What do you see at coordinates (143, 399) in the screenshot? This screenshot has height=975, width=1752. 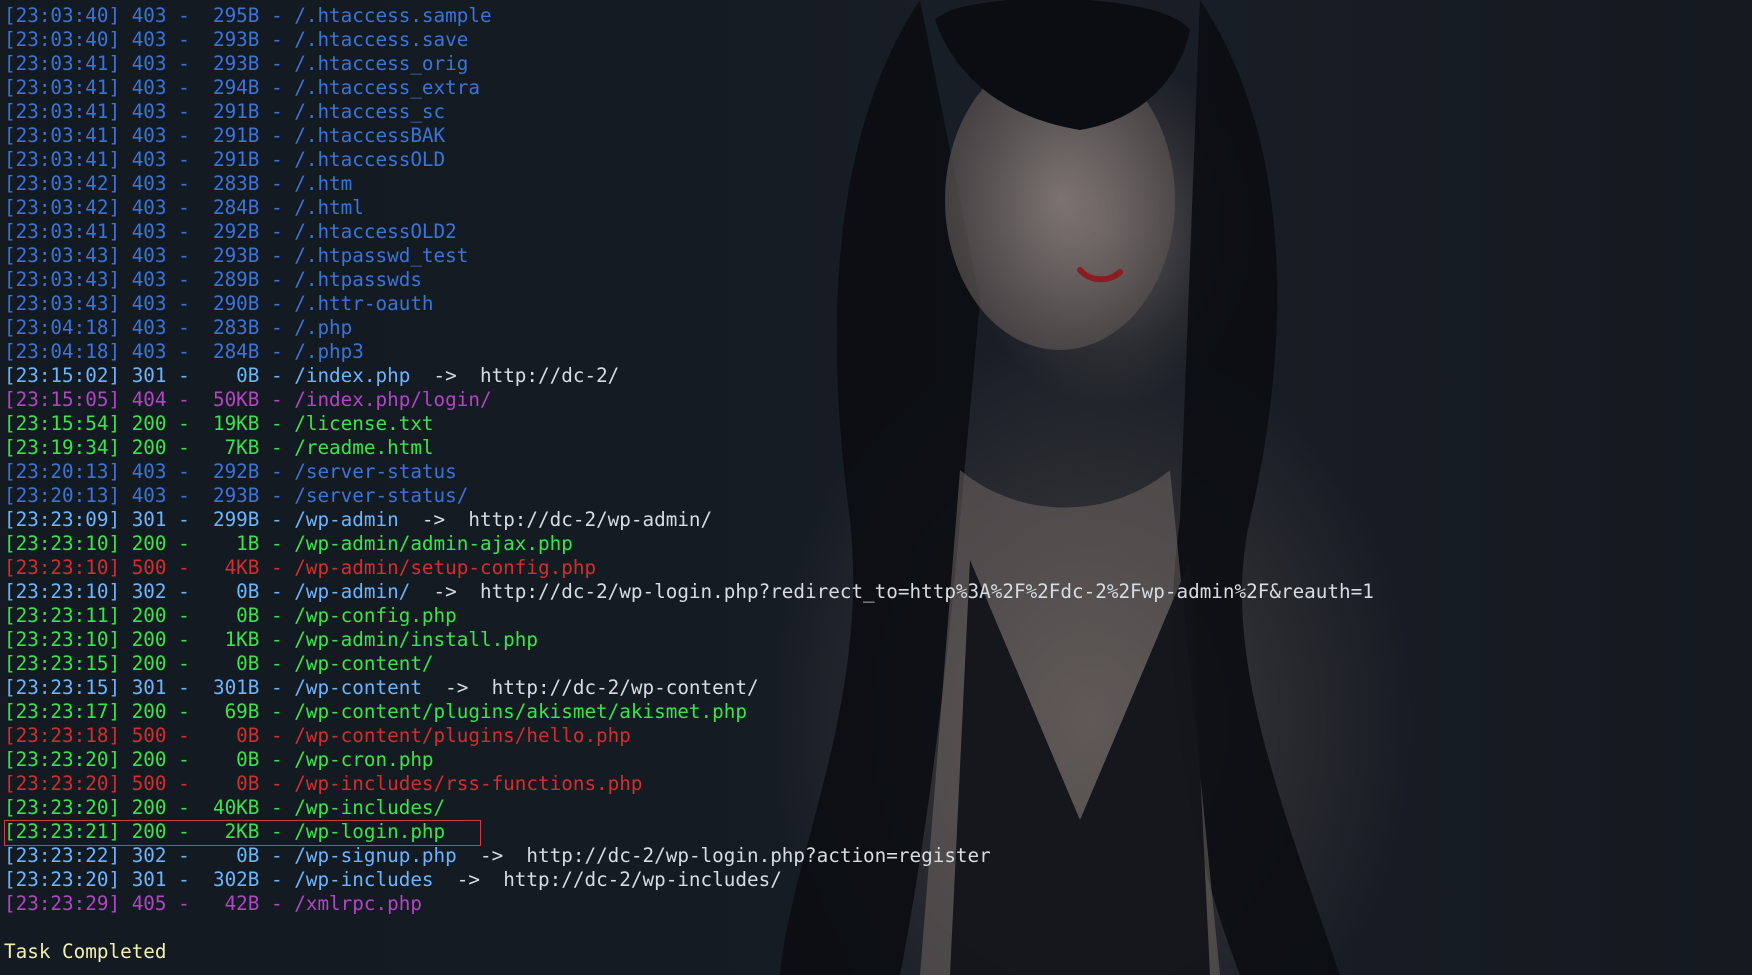 I see `log-status: 404` at bounding box center [143, 399].